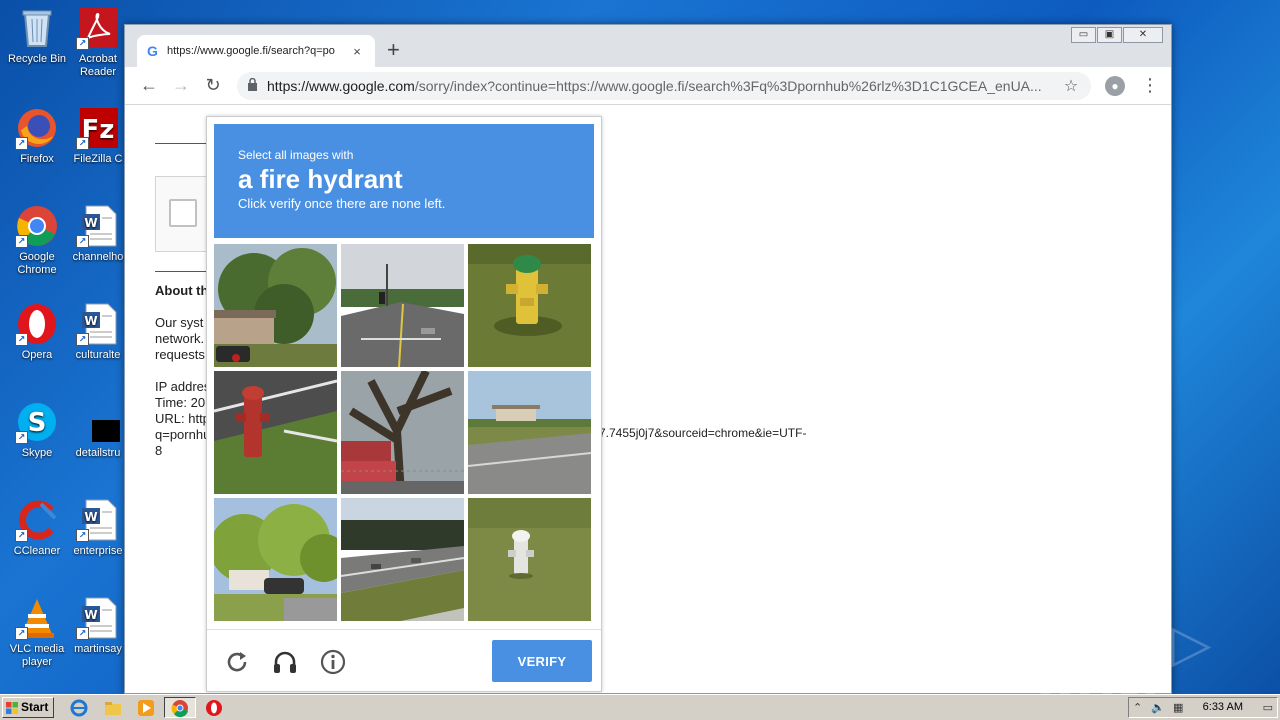  I want to click on skype-icon: S ↗, so click(37, 422).